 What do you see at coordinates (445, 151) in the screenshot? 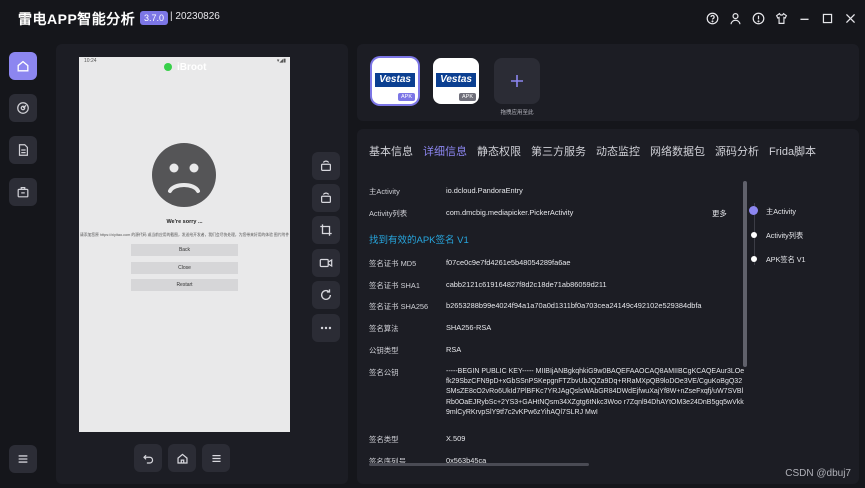
I see `tab-detail-info: 详细信息` at bounding box center [445, 151].